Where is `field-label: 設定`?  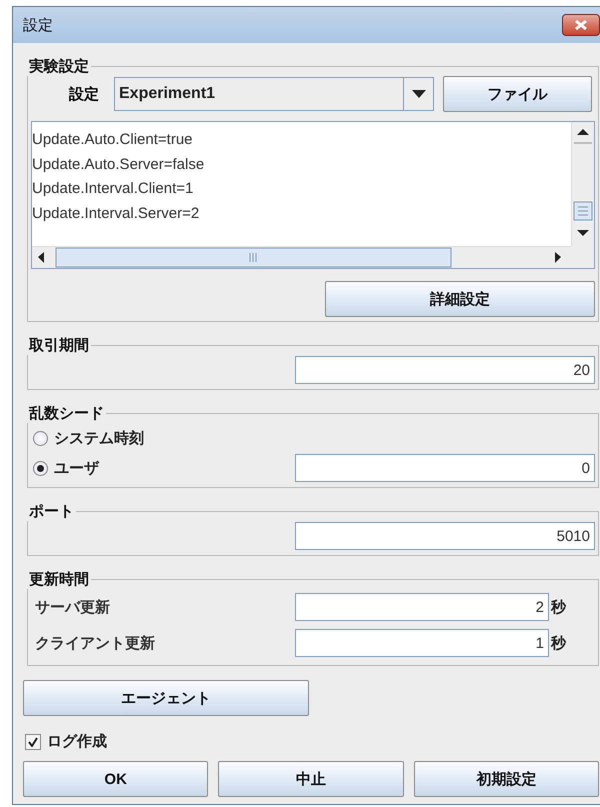
field-label: 設定 is located at coordinates (84, 94).